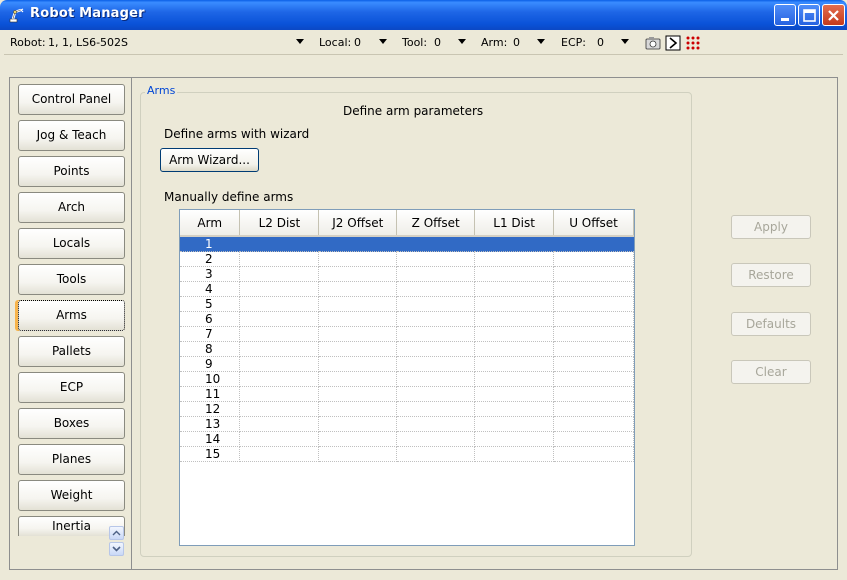 Image resolution: width=847 pixels, height=580 pixels. What do you see at coordinates (210, 304) in the screenshot?
I see `arm-number-cell: 5` at bounding box center [210, 304].